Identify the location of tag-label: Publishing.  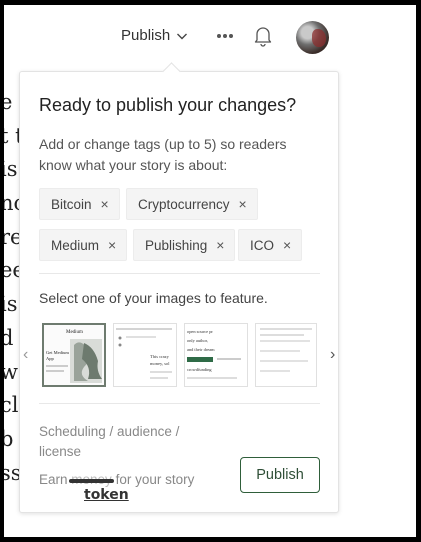
(176, 245).